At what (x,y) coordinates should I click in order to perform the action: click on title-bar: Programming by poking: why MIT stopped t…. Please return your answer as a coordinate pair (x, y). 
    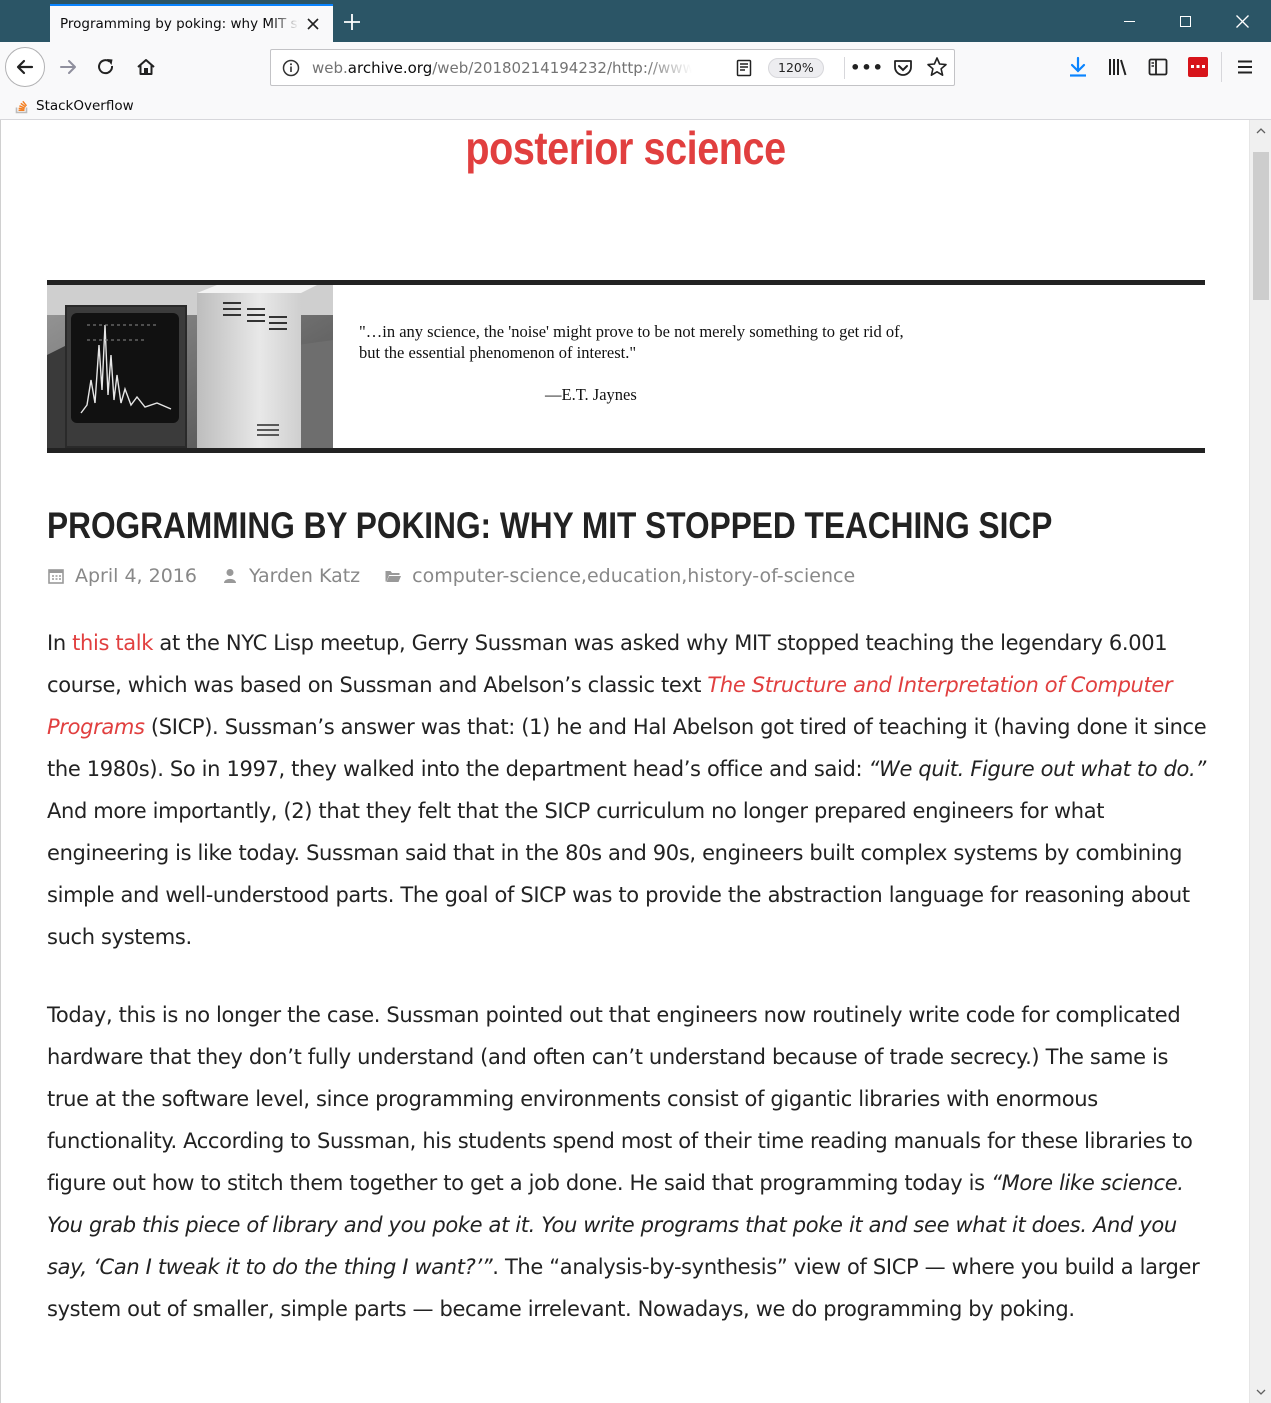
    Looking at the image, I should click on (635, 21).